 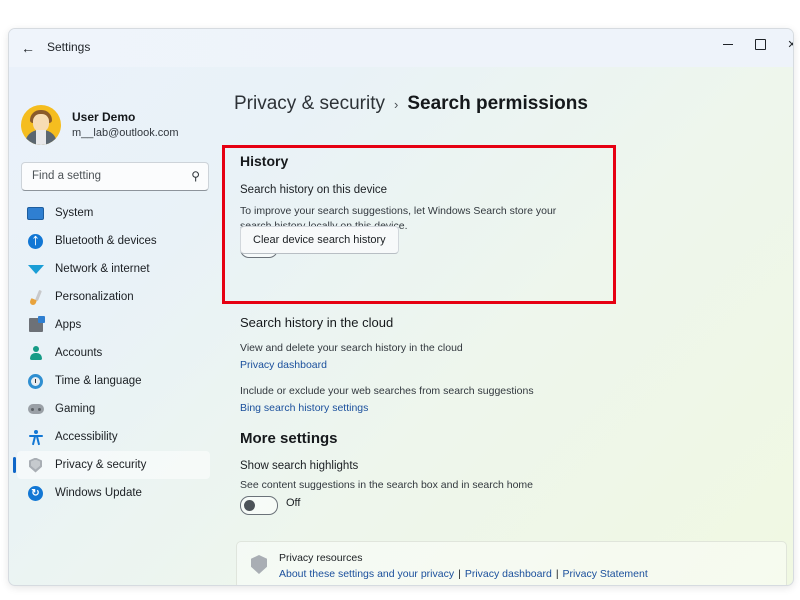 I want to click on search-input: Find a setting ⚲, so click(x=115, y=176).